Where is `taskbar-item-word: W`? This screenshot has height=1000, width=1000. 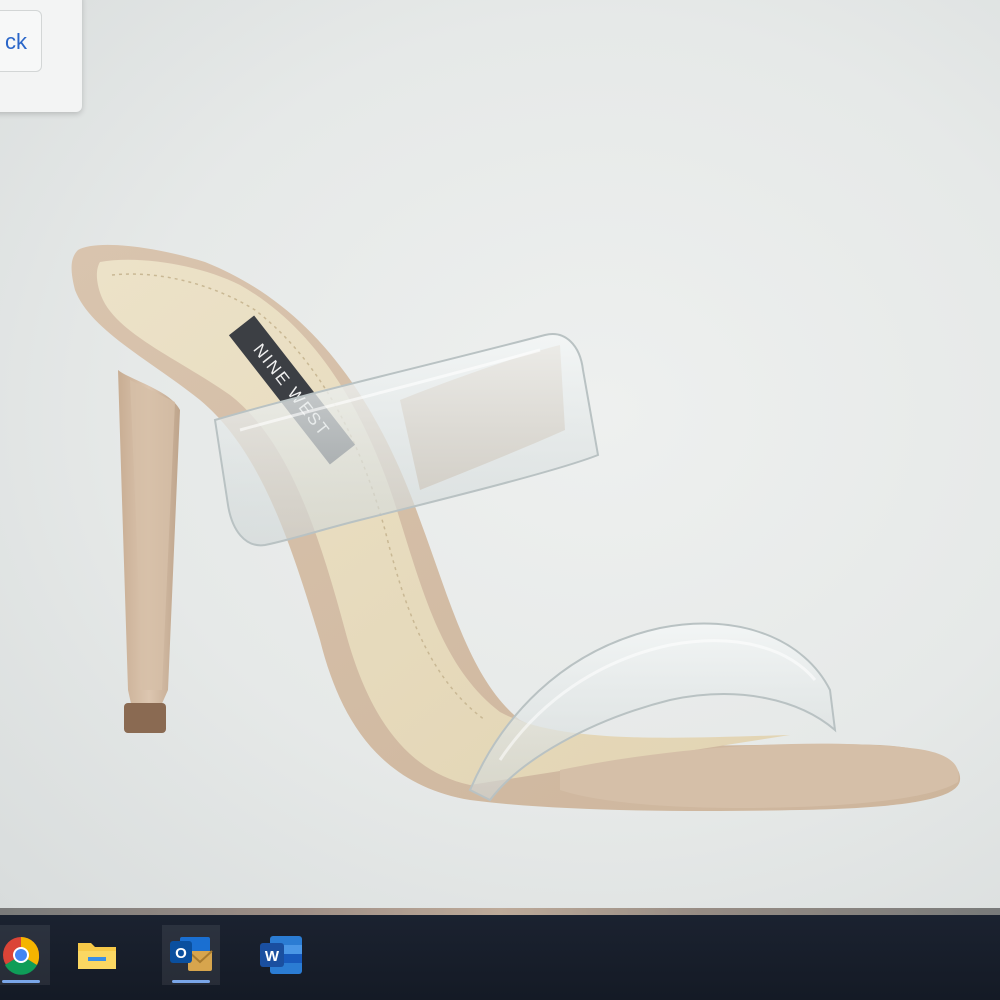 taskbar-item-word: W is located at coordinates (281, 955).